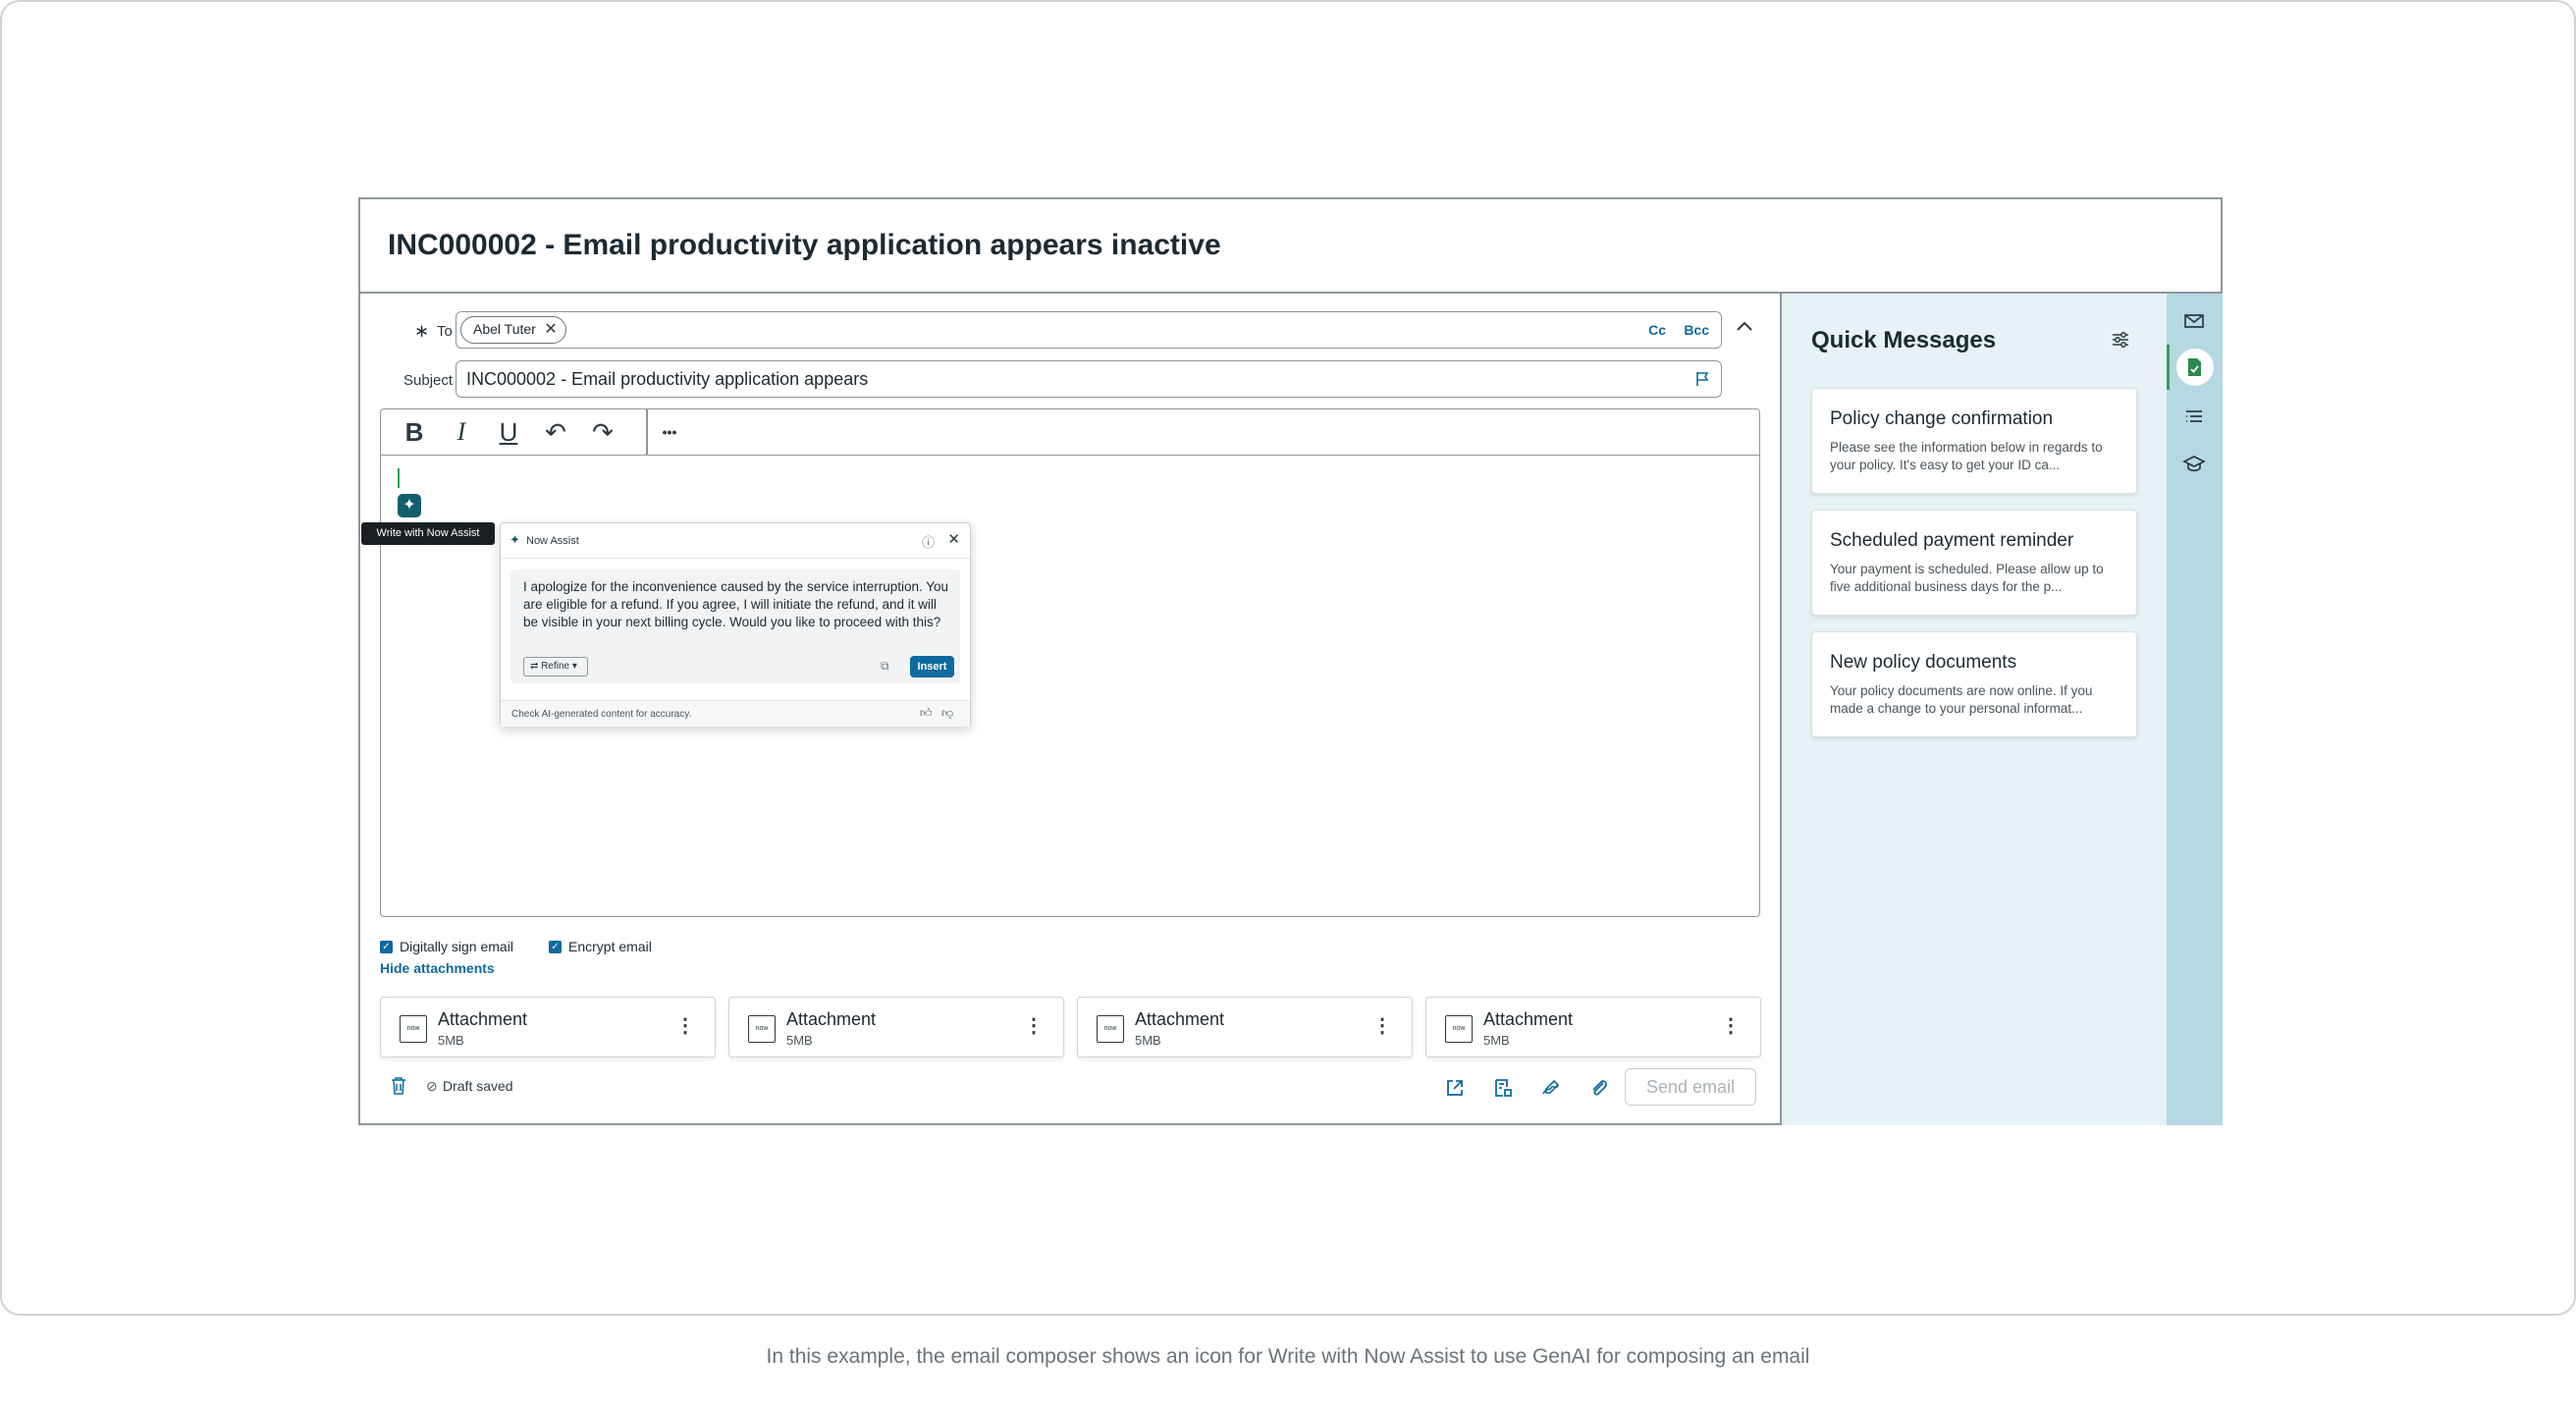  I want to click on now-assist-title: Now Assist, so click(552, 541).